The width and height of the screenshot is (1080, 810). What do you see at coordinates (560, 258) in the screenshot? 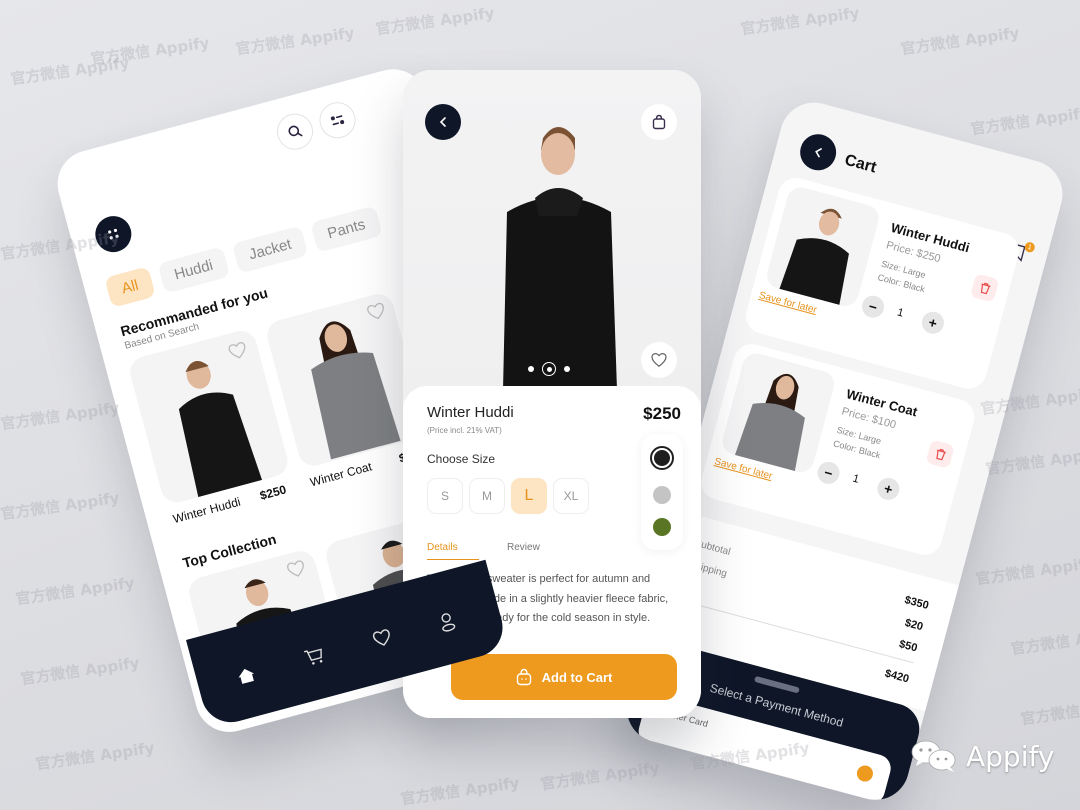
I see `product-hero-image` at bounding box center [560, 258].